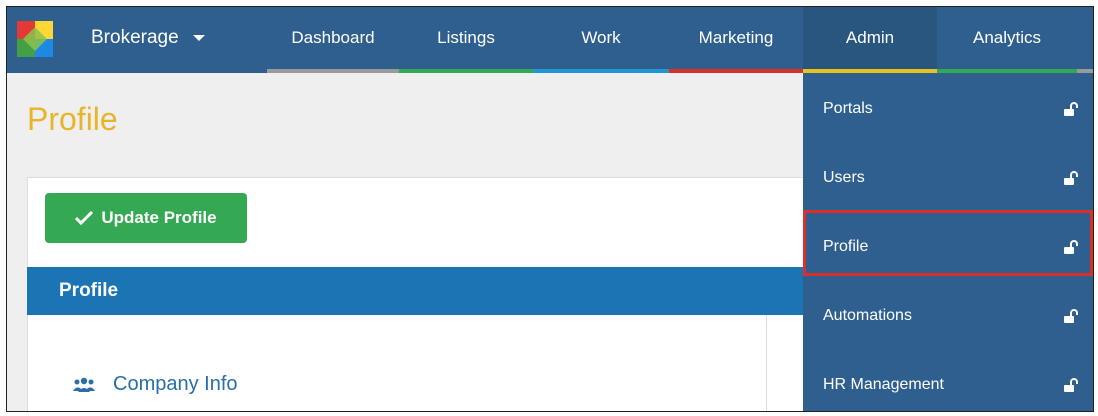  I want to click on users-icon, so click(84, 384).